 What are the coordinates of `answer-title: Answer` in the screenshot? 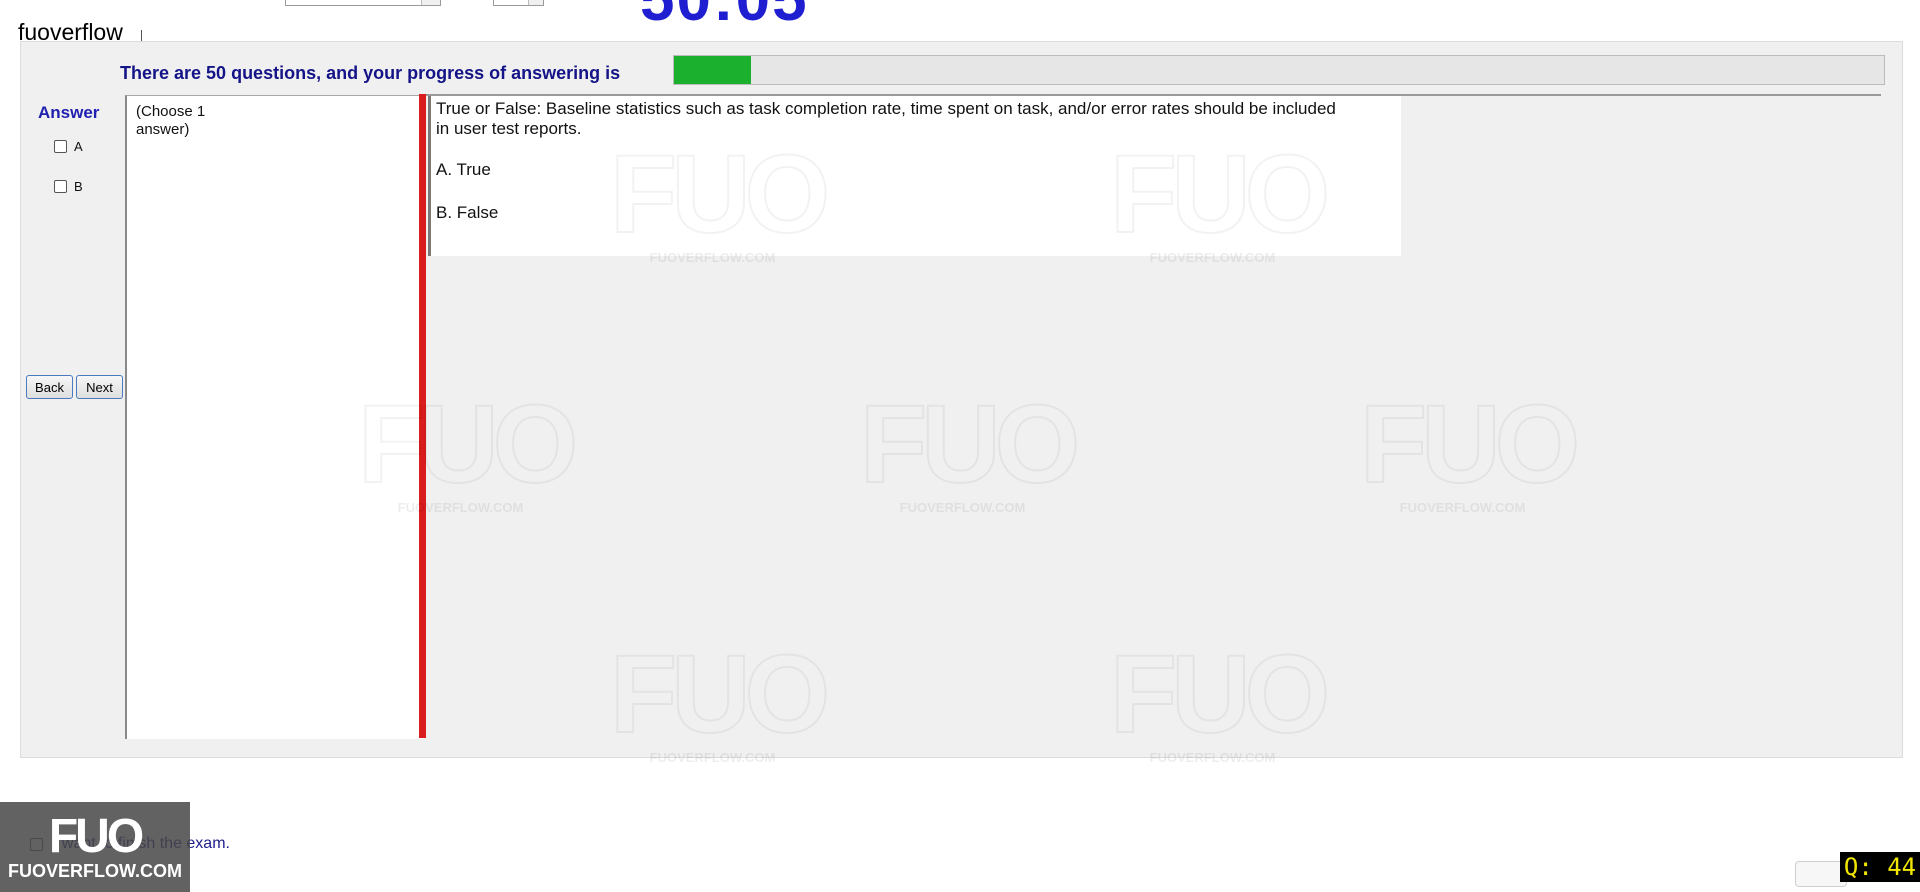 It's located at (69, 112).